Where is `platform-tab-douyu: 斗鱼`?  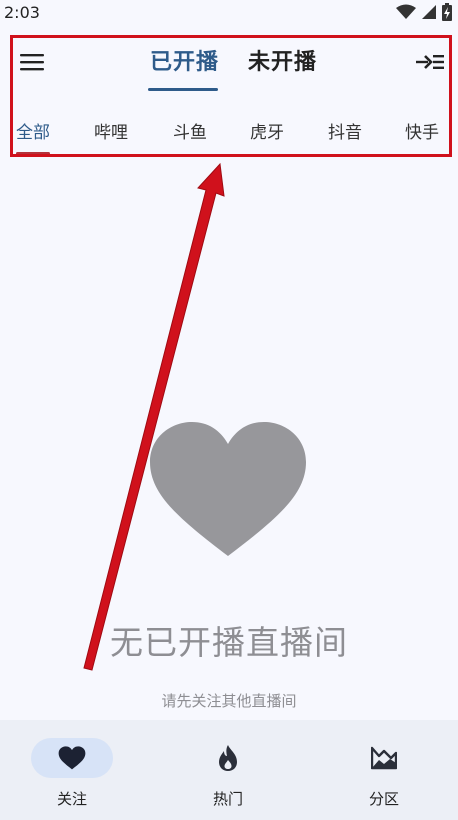
platform-tab-douyu: 斗鱼 is located at coordinates (190, 130).